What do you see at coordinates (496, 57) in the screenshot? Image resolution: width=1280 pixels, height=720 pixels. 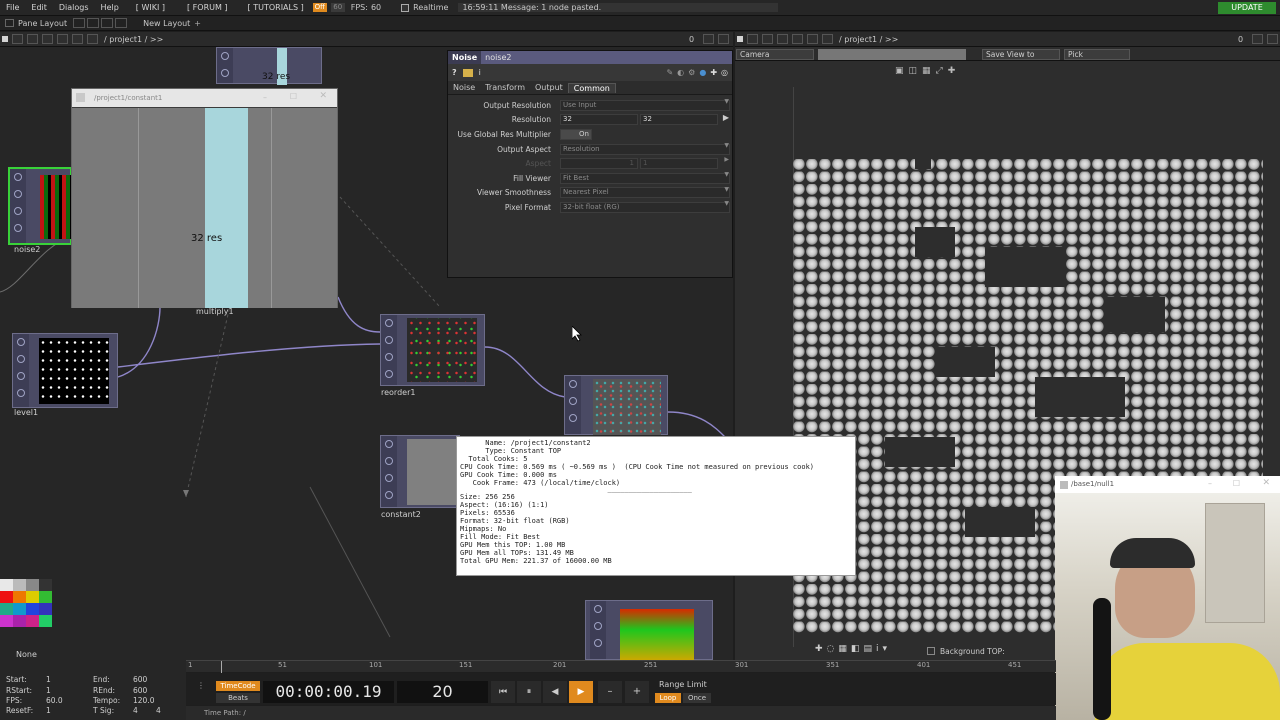 I see `param-op-name: noise2` at bounding box center [496, 57].